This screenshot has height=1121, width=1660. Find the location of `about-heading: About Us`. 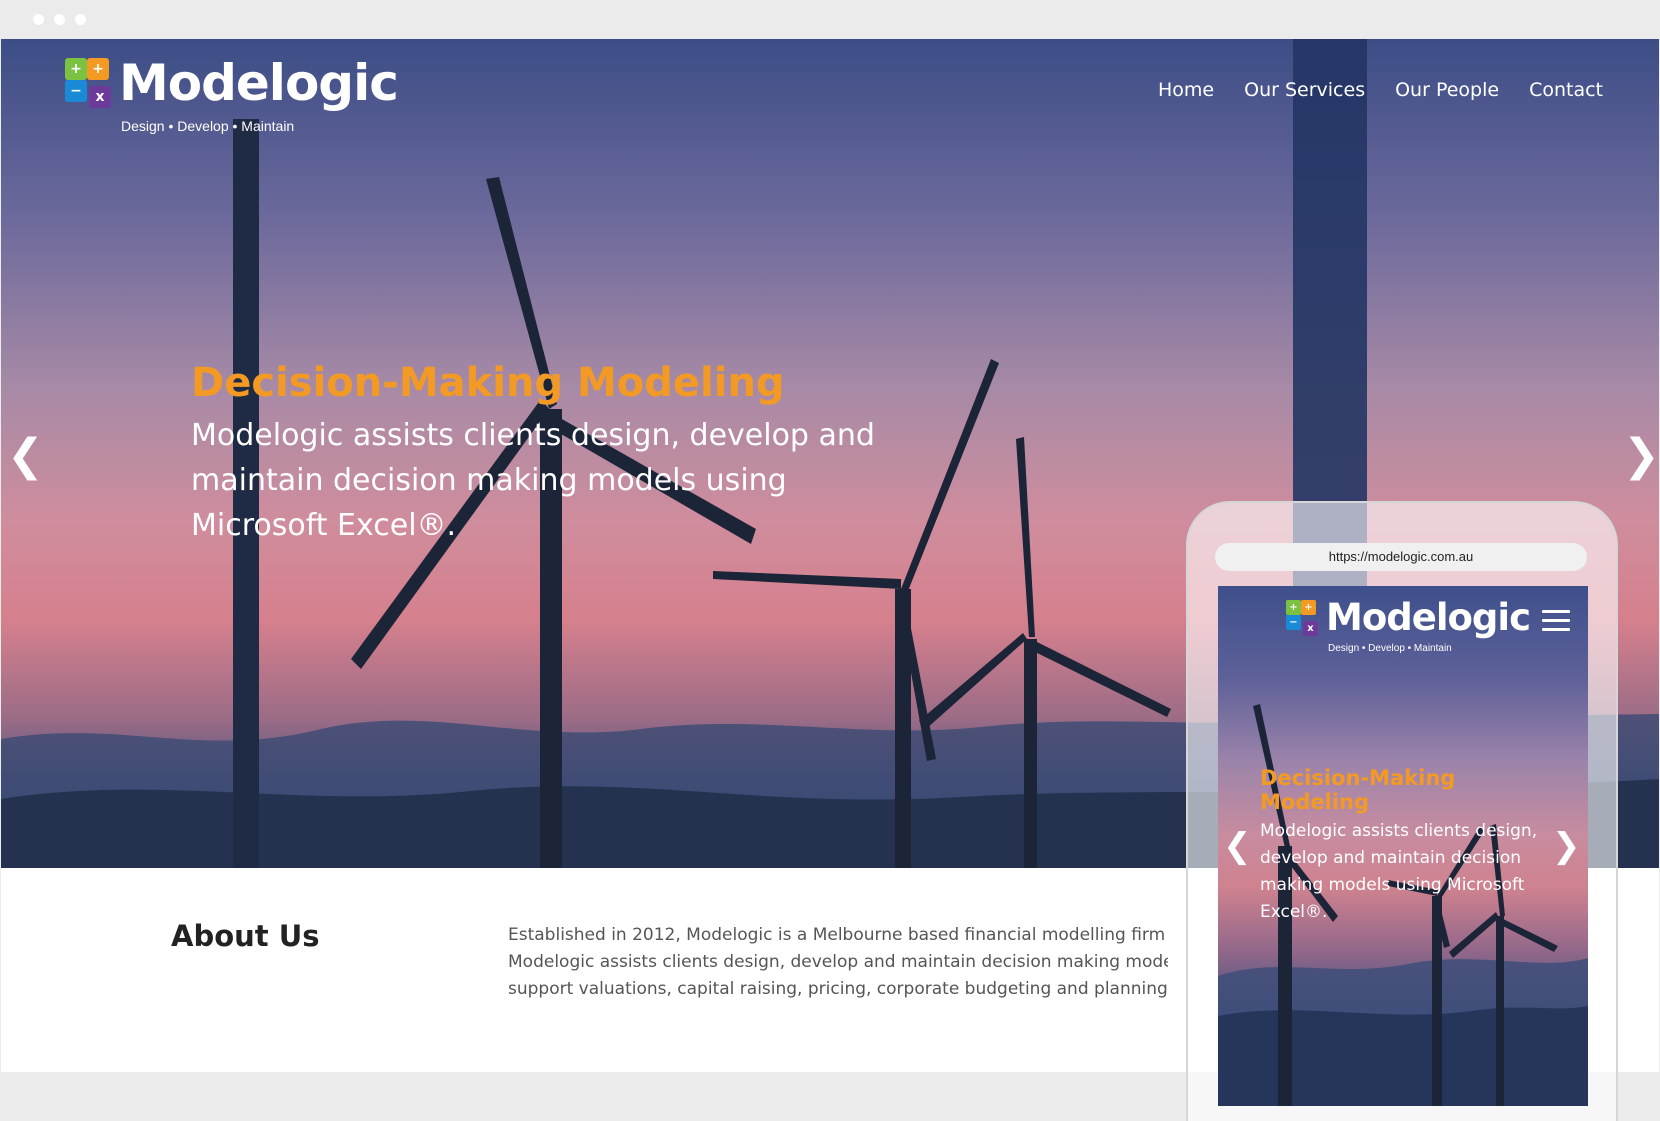

about-heading: About Us is located at coordinates (245, 936).